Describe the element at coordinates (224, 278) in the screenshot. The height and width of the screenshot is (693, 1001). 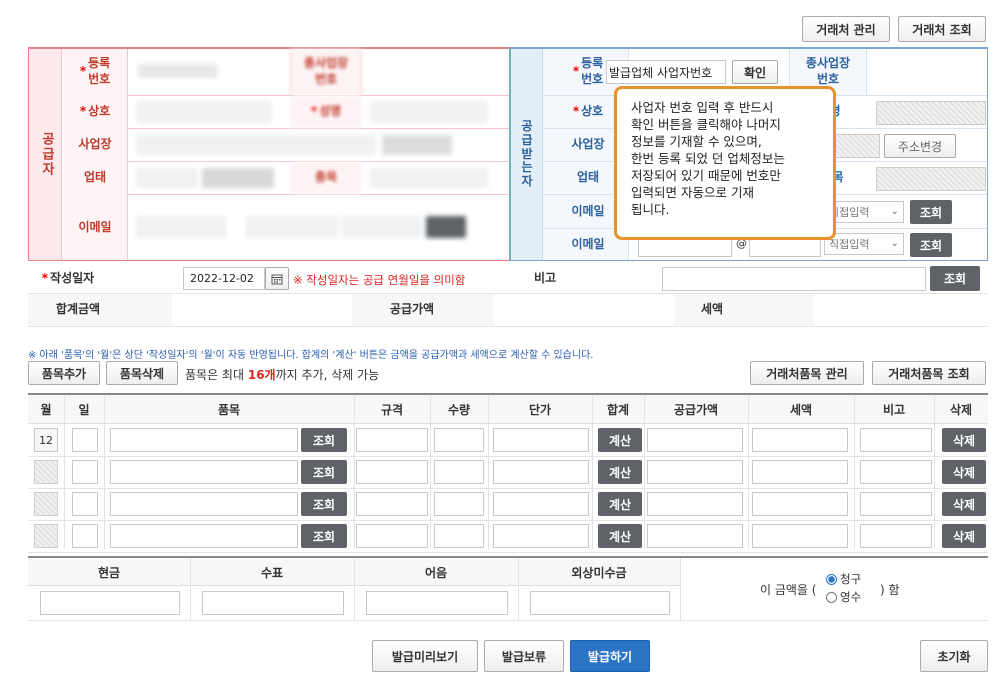
I see `date-input: 2022-12-02` at that location.